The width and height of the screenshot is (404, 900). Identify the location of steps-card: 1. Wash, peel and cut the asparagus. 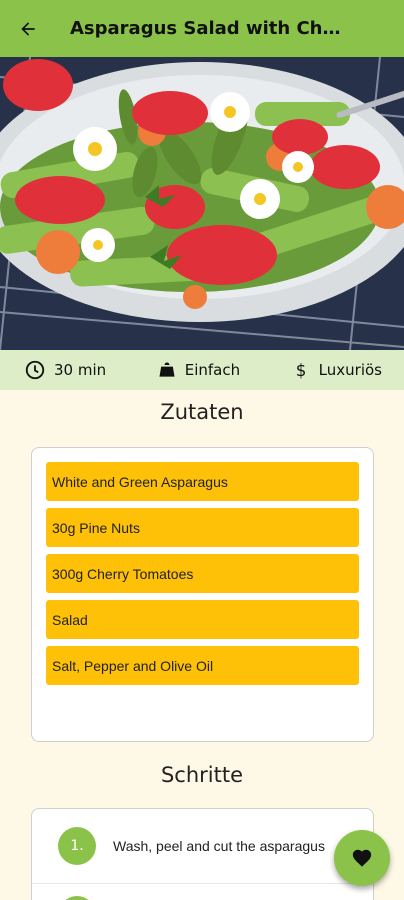
(202, 854).